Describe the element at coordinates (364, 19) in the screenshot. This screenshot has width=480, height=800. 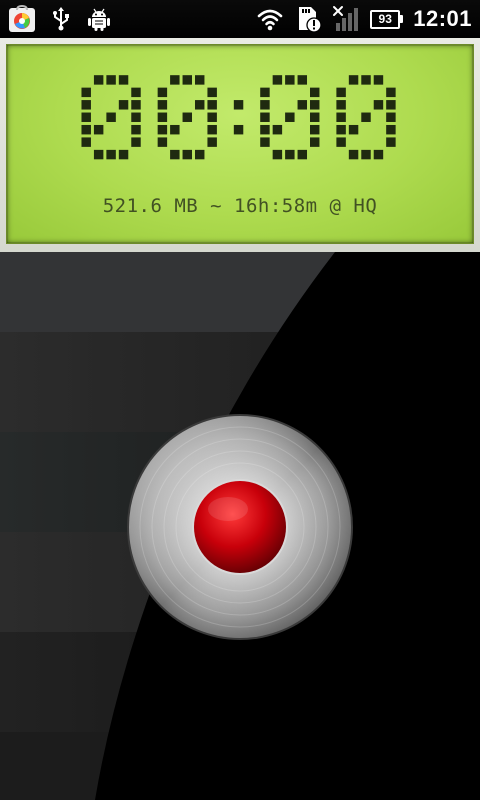
I see `system-status-area: 93 12:01` at that location.